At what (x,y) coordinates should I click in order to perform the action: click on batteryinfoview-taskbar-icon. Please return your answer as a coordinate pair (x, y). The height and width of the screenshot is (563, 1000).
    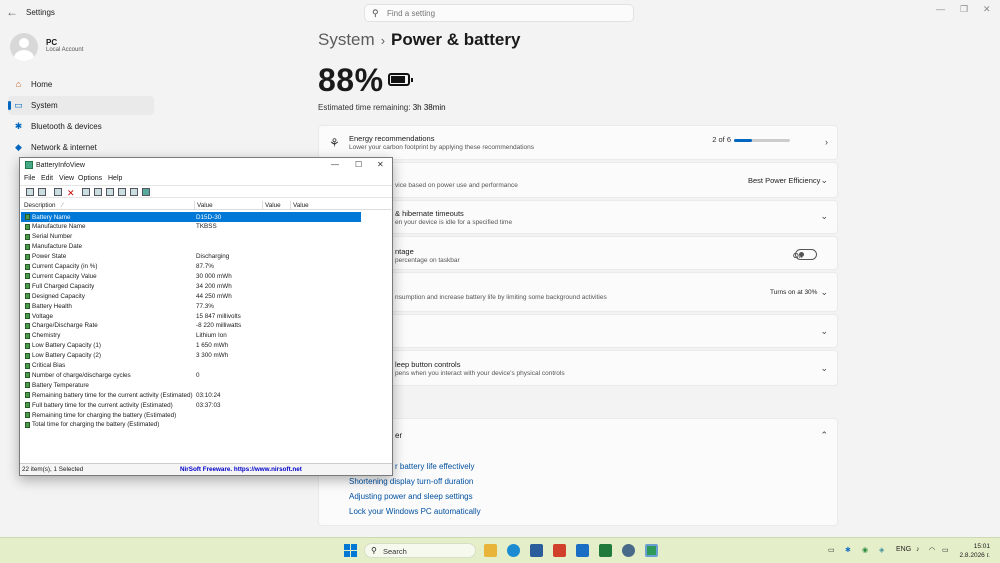
    Looking at the image, I should click on (651, 550).